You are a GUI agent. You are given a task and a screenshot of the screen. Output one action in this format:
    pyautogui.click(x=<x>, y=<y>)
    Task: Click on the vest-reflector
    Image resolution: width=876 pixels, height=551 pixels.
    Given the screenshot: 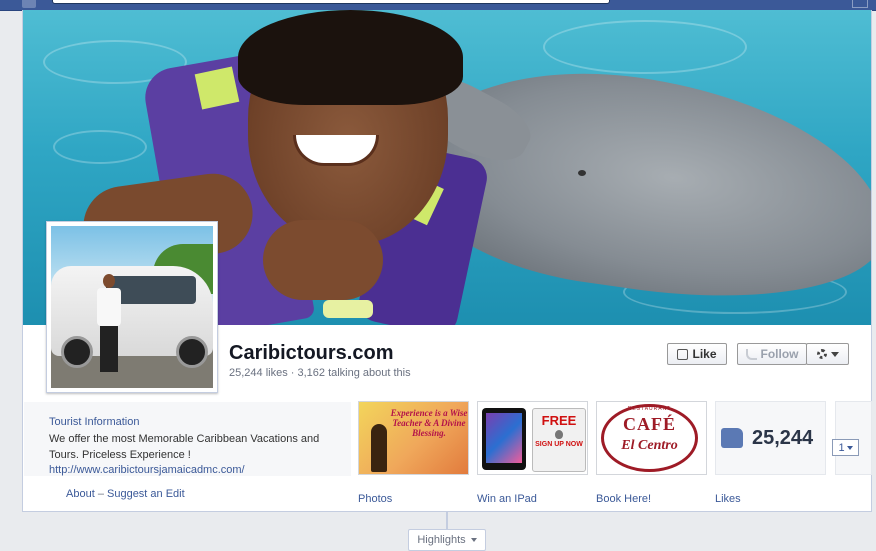 What is the action you would take?
    pyautogui.click(x=217, y=88)
    